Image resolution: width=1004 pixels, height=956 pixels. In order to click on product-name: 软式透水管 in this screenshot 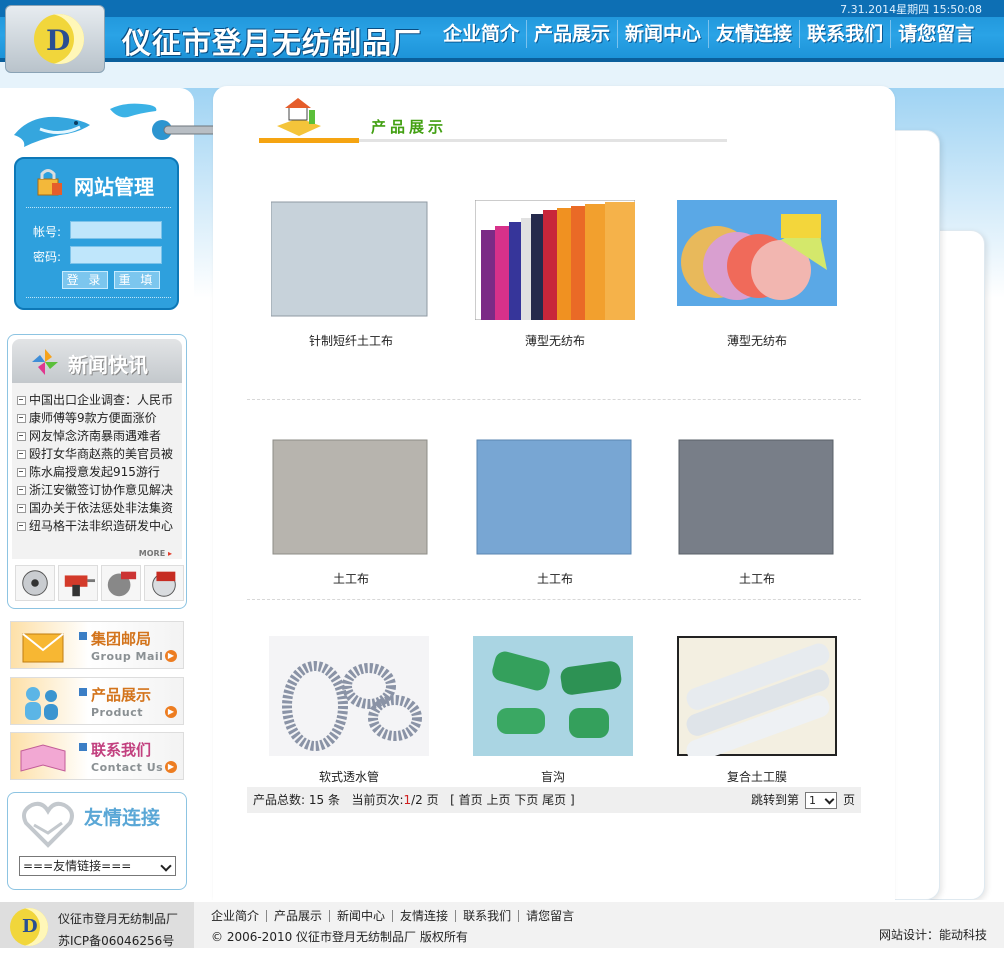, I will do `click(349, 776)`.